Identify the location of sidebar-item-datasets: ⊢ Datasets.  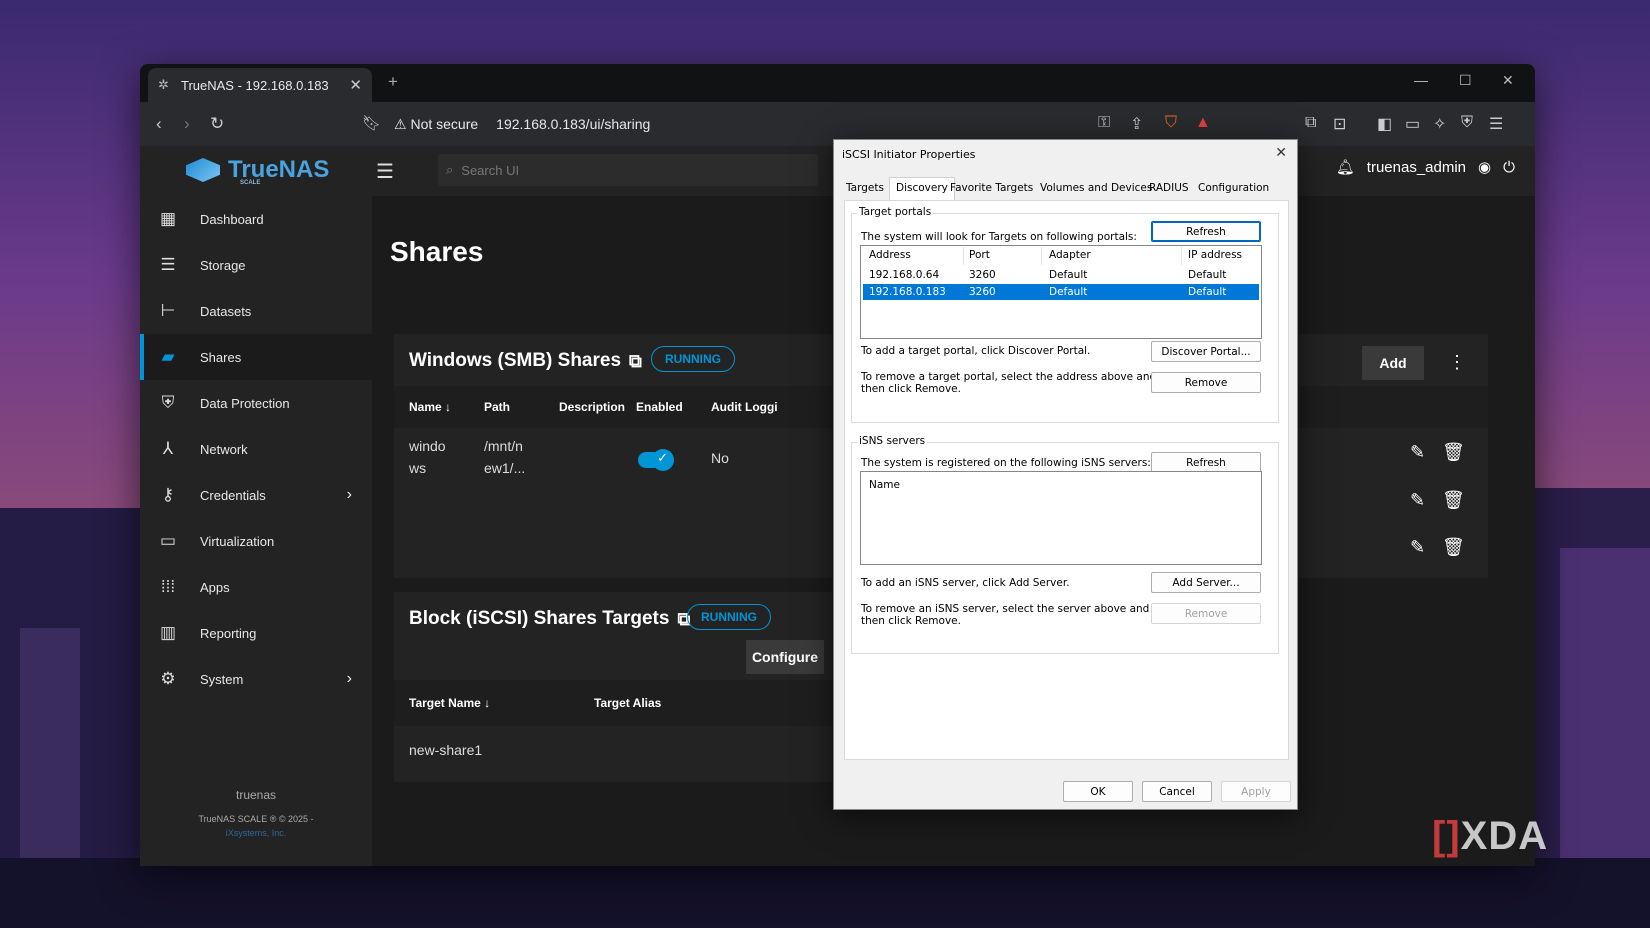
(256, 311).